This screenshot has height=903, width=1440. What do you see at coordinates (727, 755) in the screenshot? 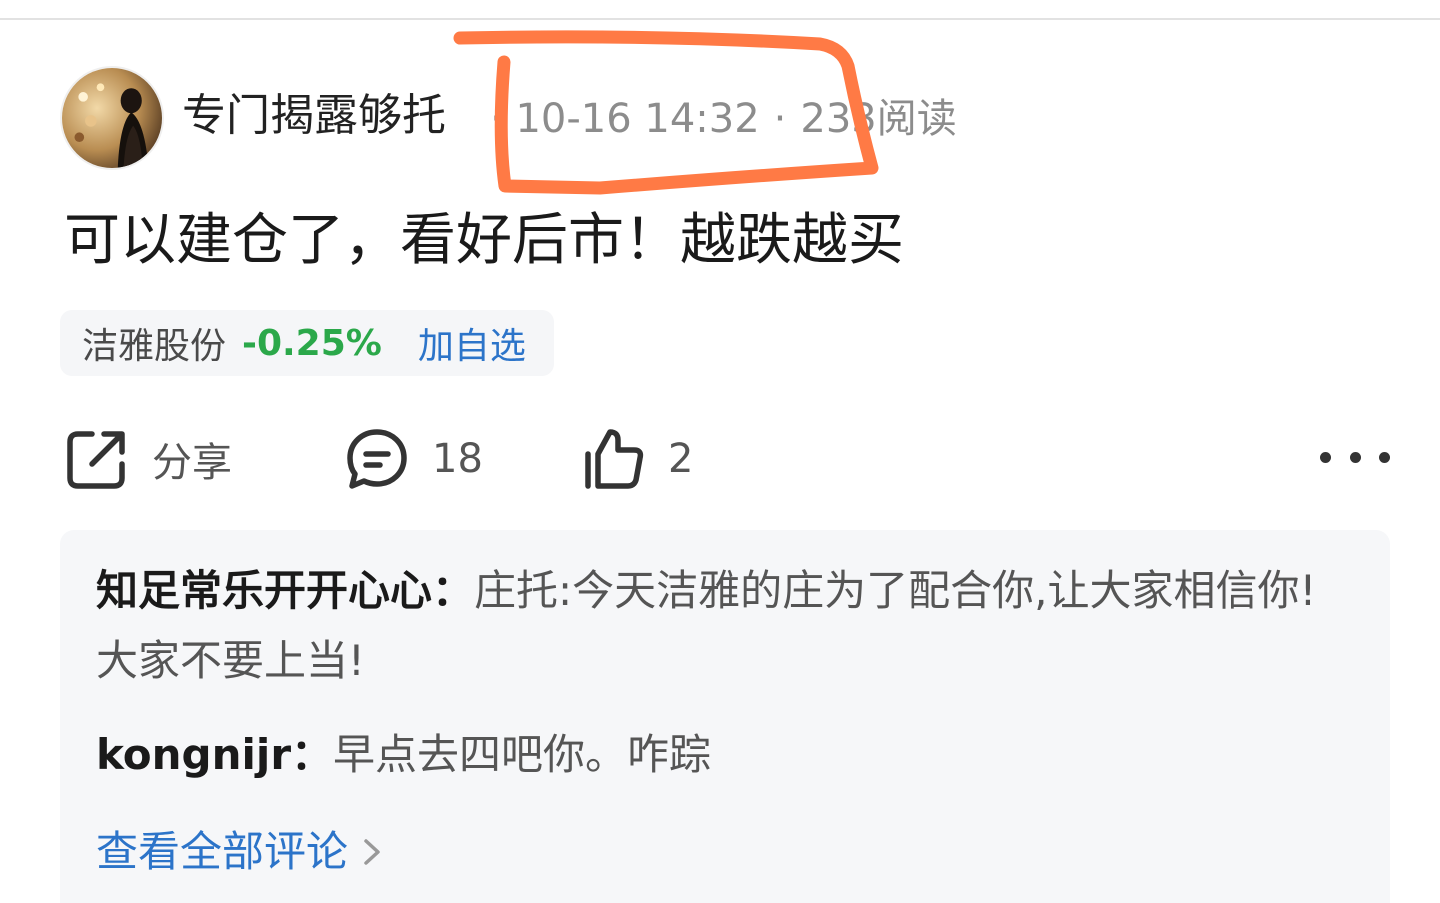
I see `comment-item: kongnijr：早点去四吧你。咋踪` at bounding box center [727, 755].